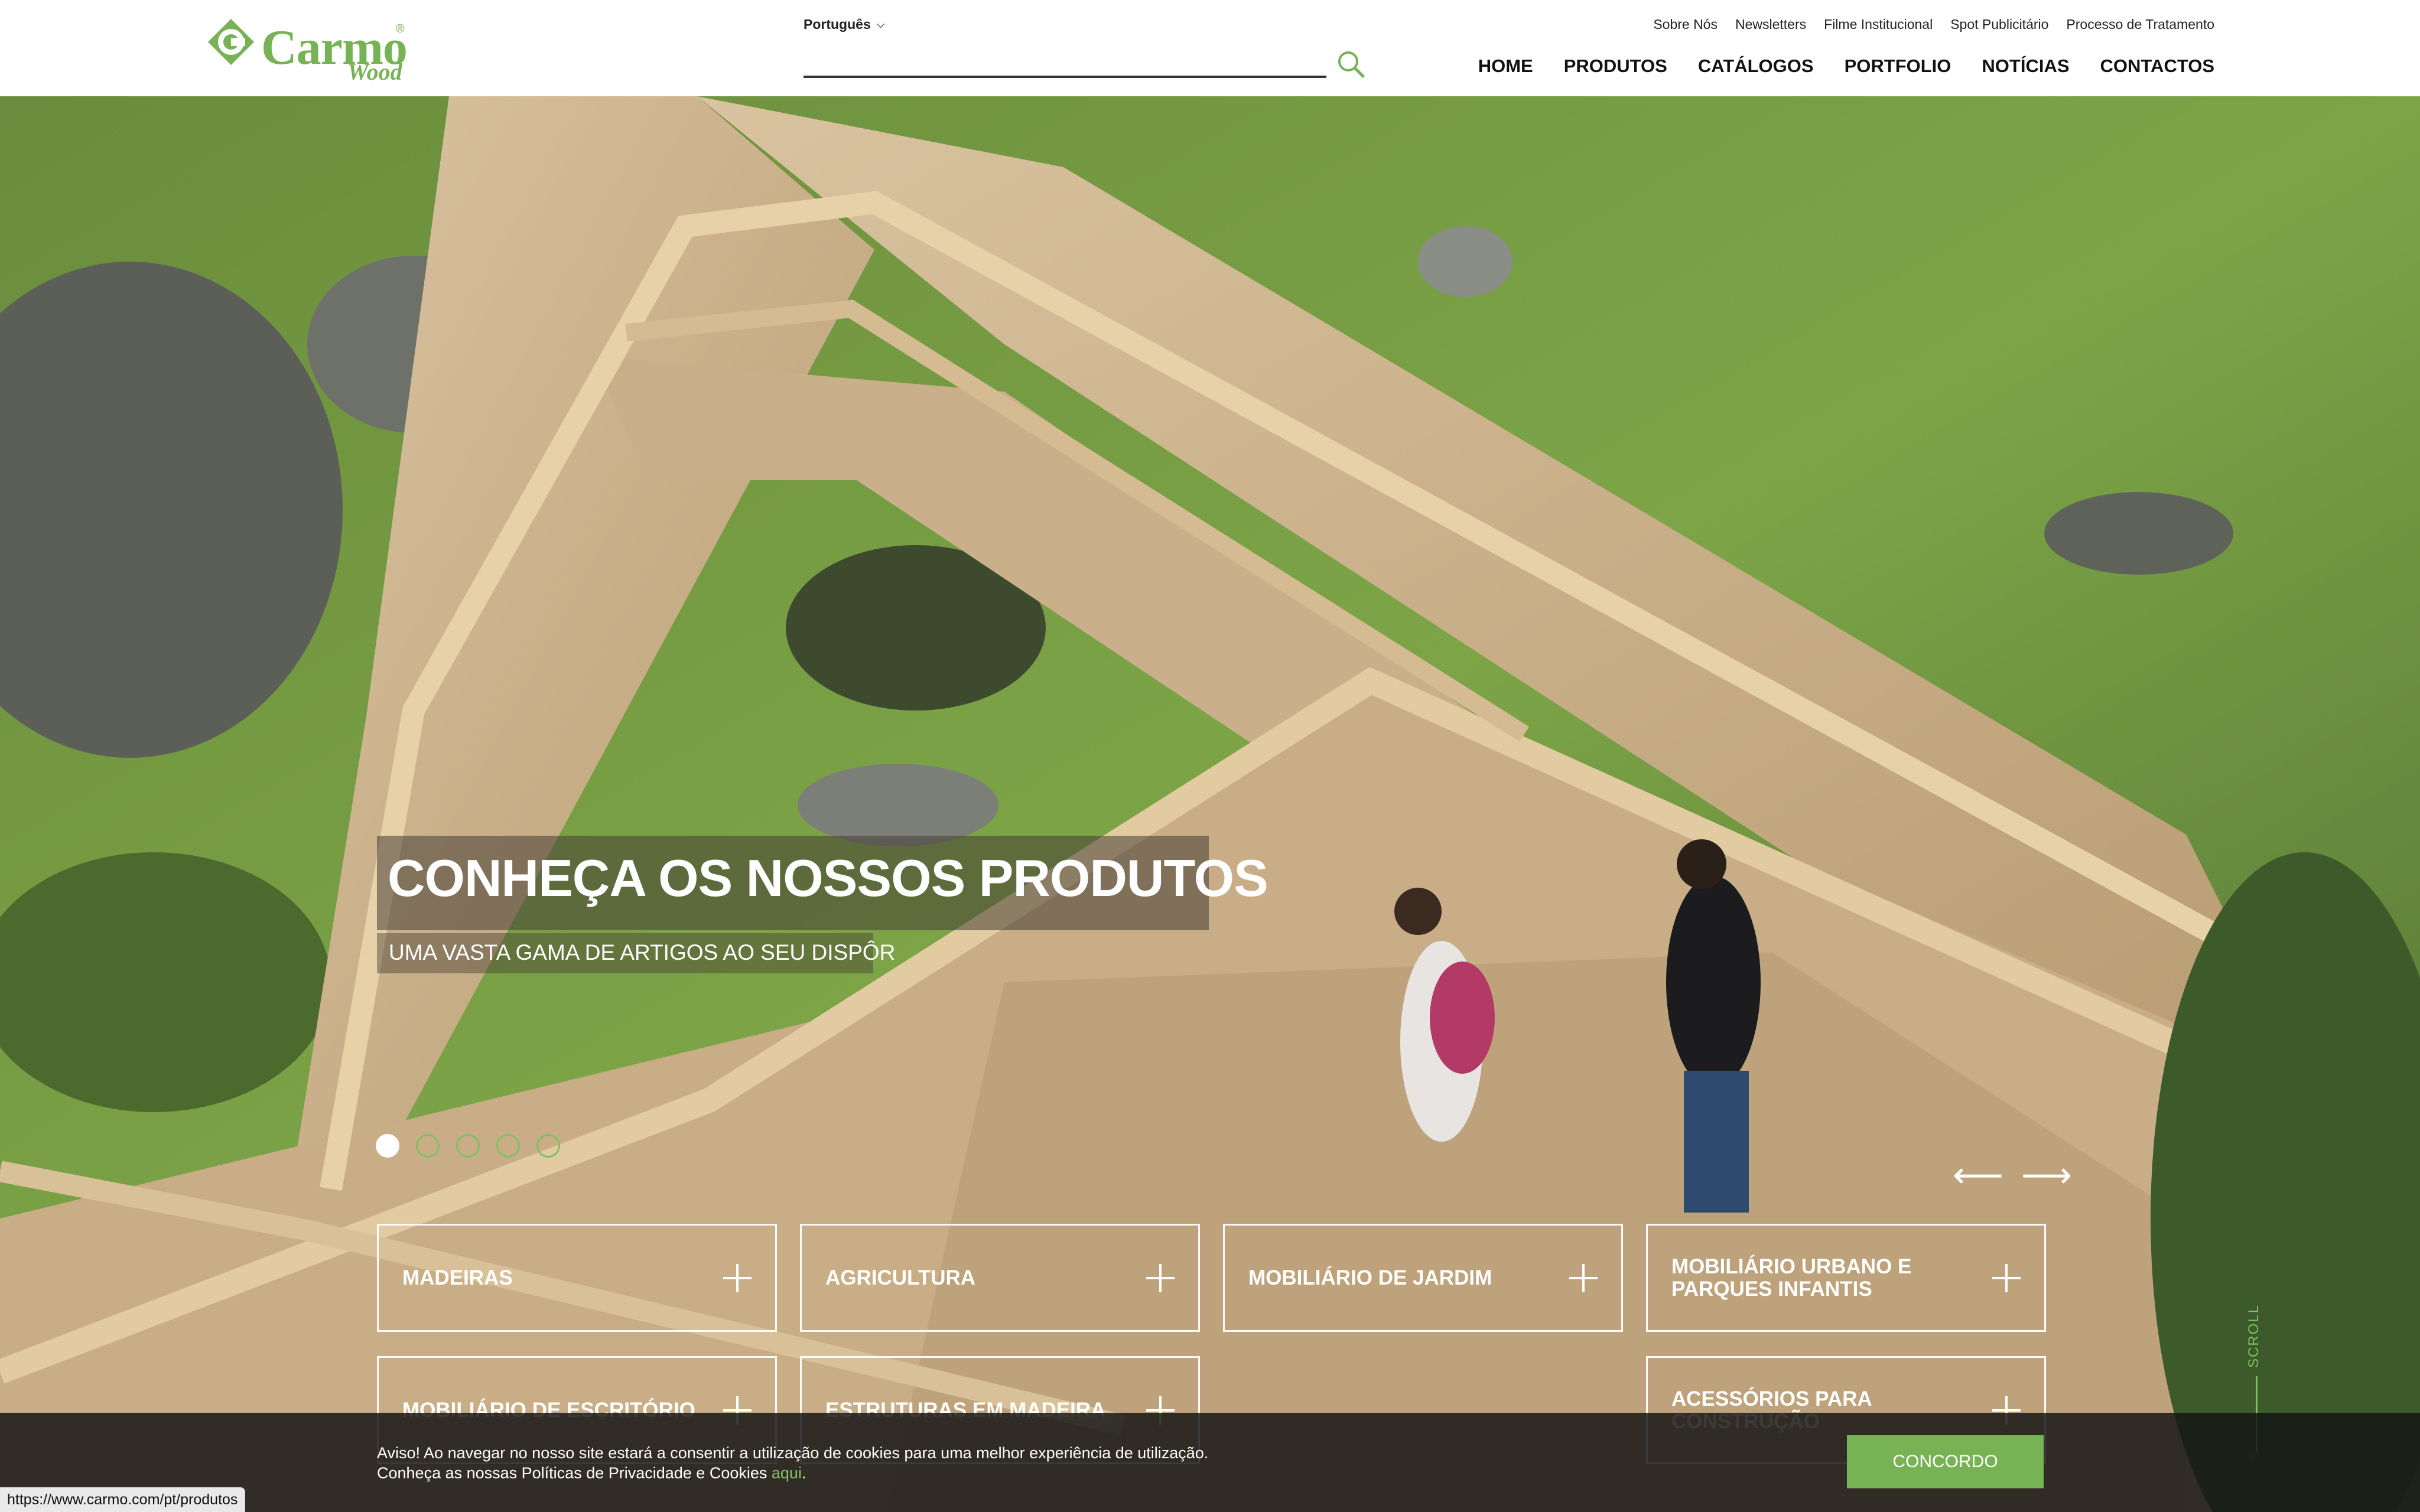 Image resolution: width=2420 pixels, height=1512 pixels. I want to click on top-link-newsletters: Newsletters, so click(1770, 24).